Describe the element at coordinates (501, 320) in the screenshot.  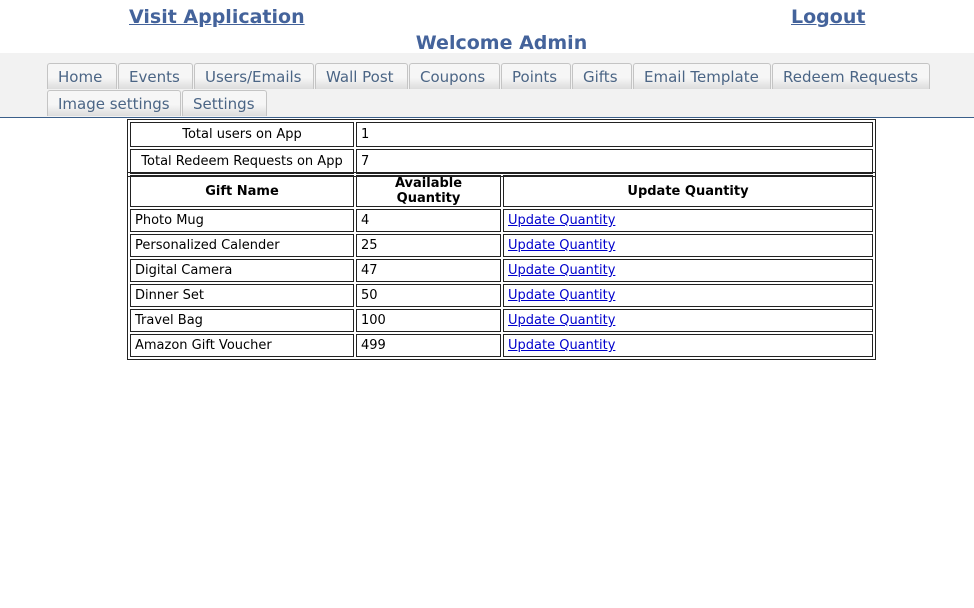
I see `table-row: Travel Bag 100 Update Quantity` at that location.